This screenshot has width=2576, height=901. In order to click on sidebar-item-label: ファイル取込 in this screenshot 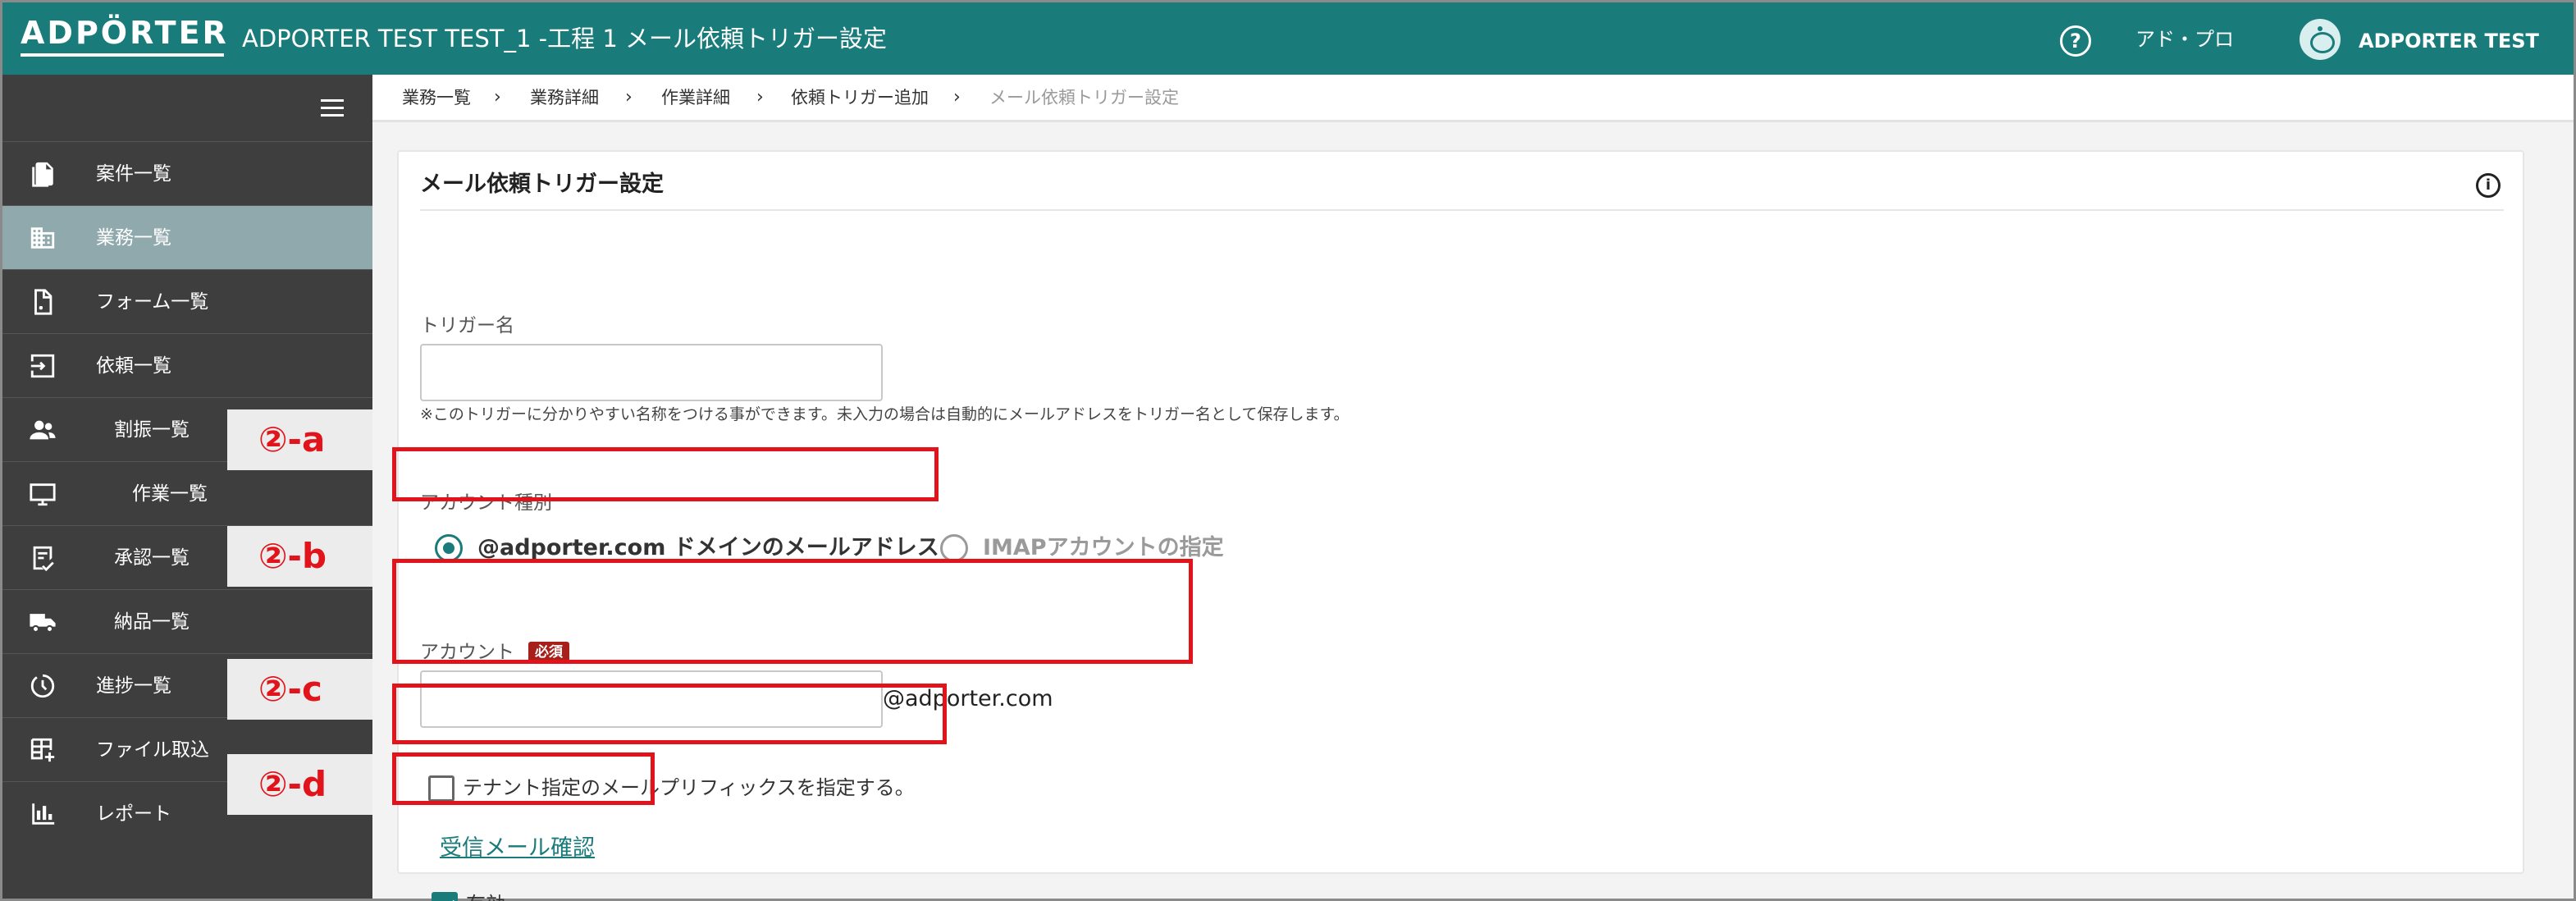, I will do `click(153, 750)`.